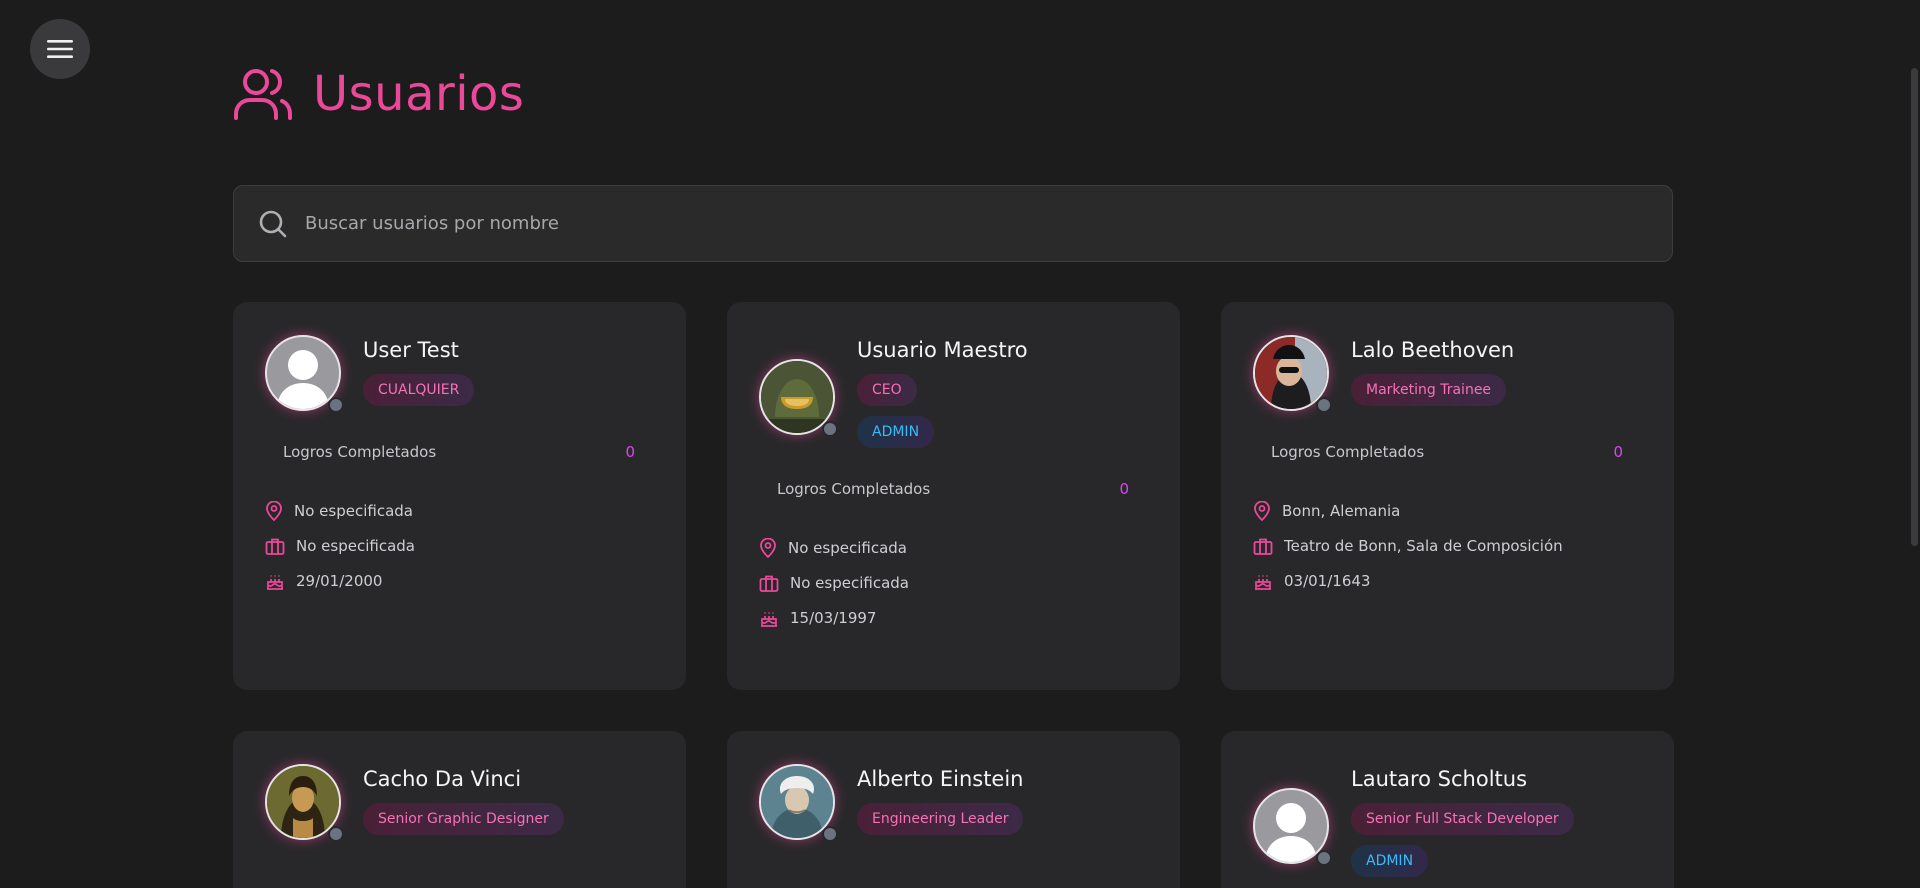 The image size is (1920, 888). I want to click on location-row: Bonn, Alemania, so click(1447, 511).